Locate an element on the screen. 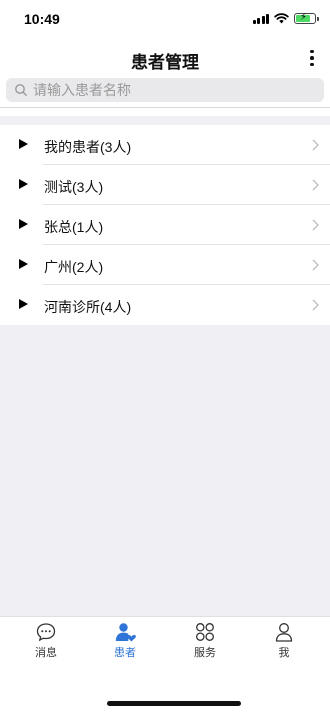 The height and width of the screenshot is (714, 330). tab-messages: 消息 is located at coordinates (46, 641).